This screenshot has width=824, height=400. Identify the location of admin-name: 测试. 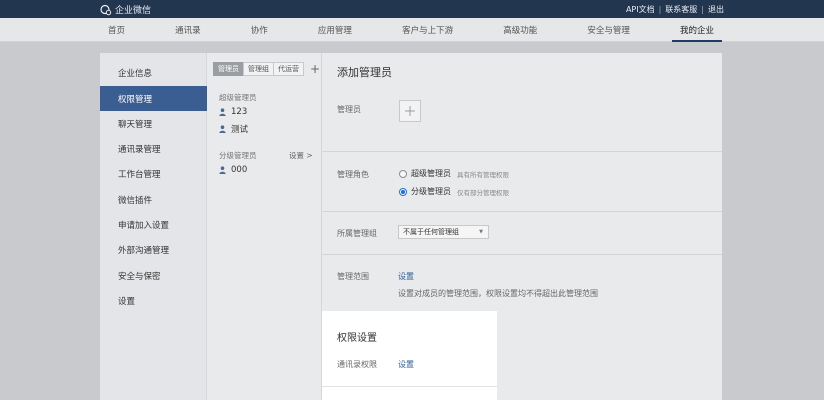
(240, 130).